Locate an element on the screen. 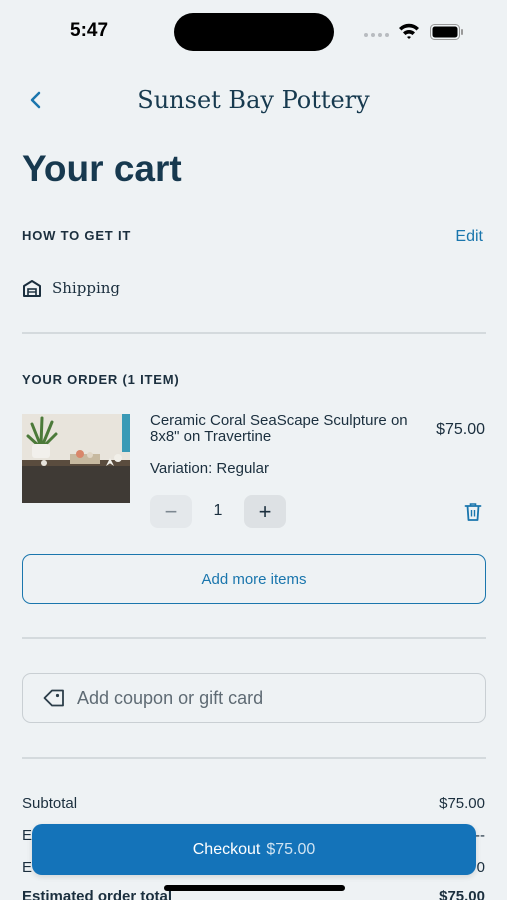  decrease-quantity-button: − is located at coordinates (171, 511).